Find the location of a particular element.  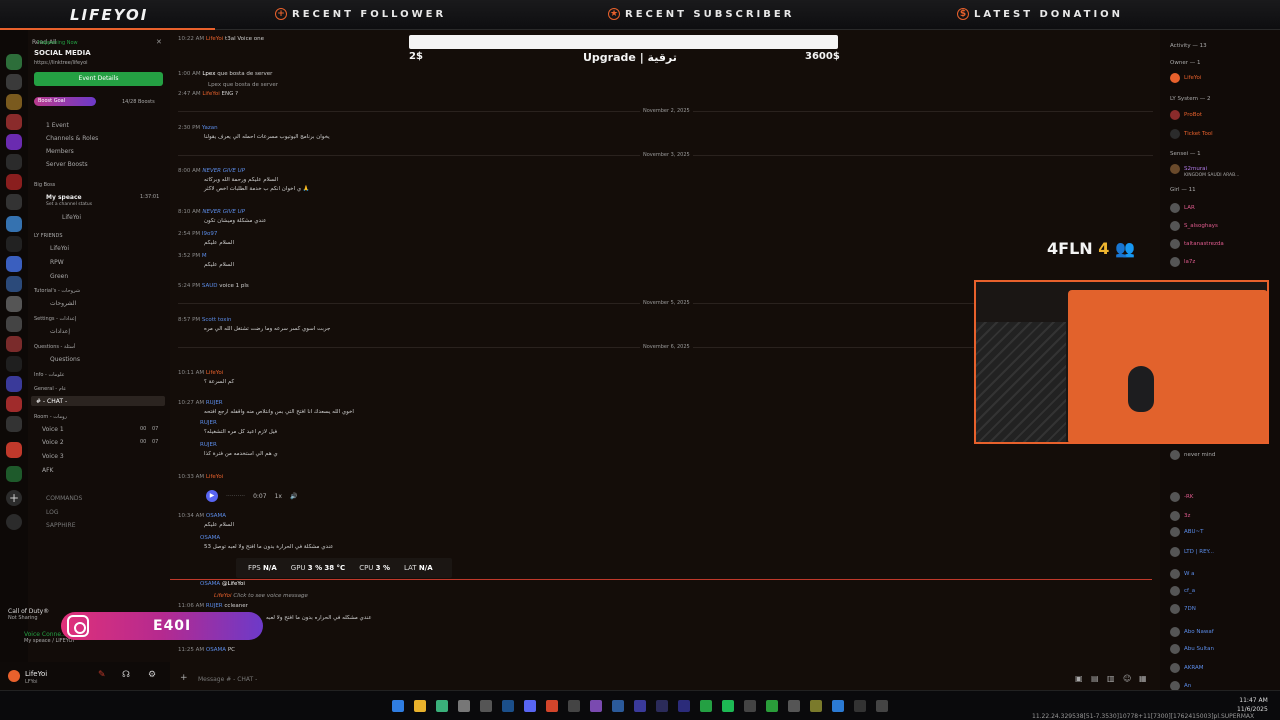

message: 10:33 AM LifeYoi is located at coordinates (200, 477).